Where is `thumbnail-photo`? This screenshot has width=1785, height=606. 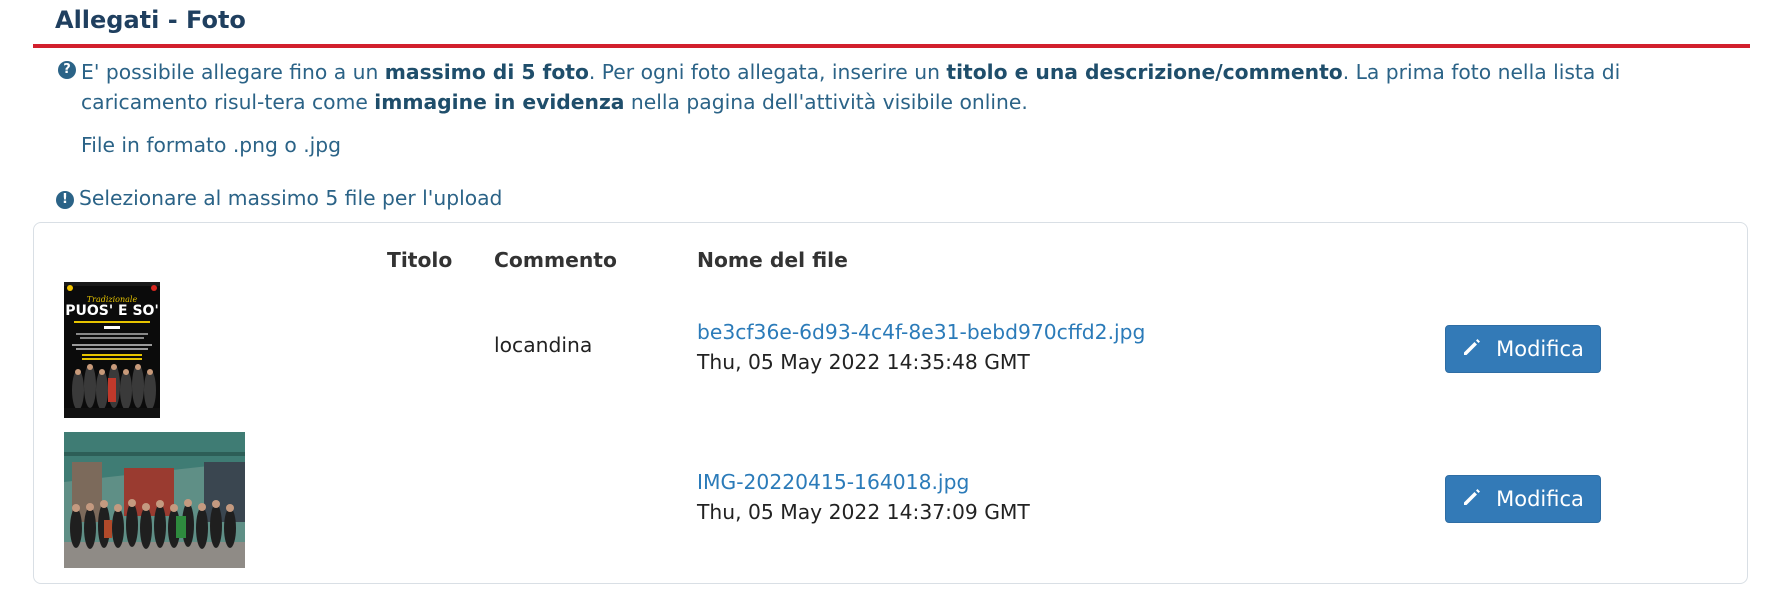 thumbnail-photo is located at coordinates (154, 500).